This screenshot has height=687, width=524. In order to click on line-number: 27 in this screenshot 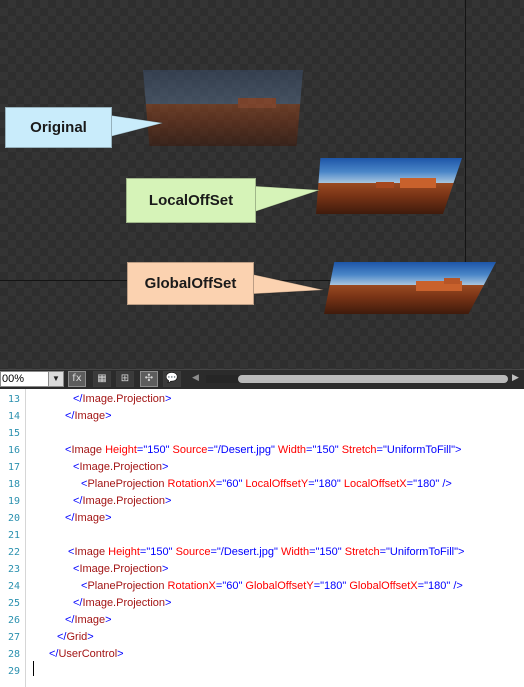, I will do `click(13, 637)`.